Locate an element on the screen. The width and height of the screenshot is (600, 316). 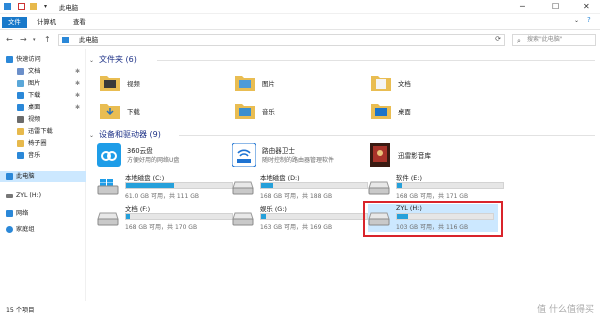
sidebar-item-label: 家庭组 is located at coordinates (25, 229).